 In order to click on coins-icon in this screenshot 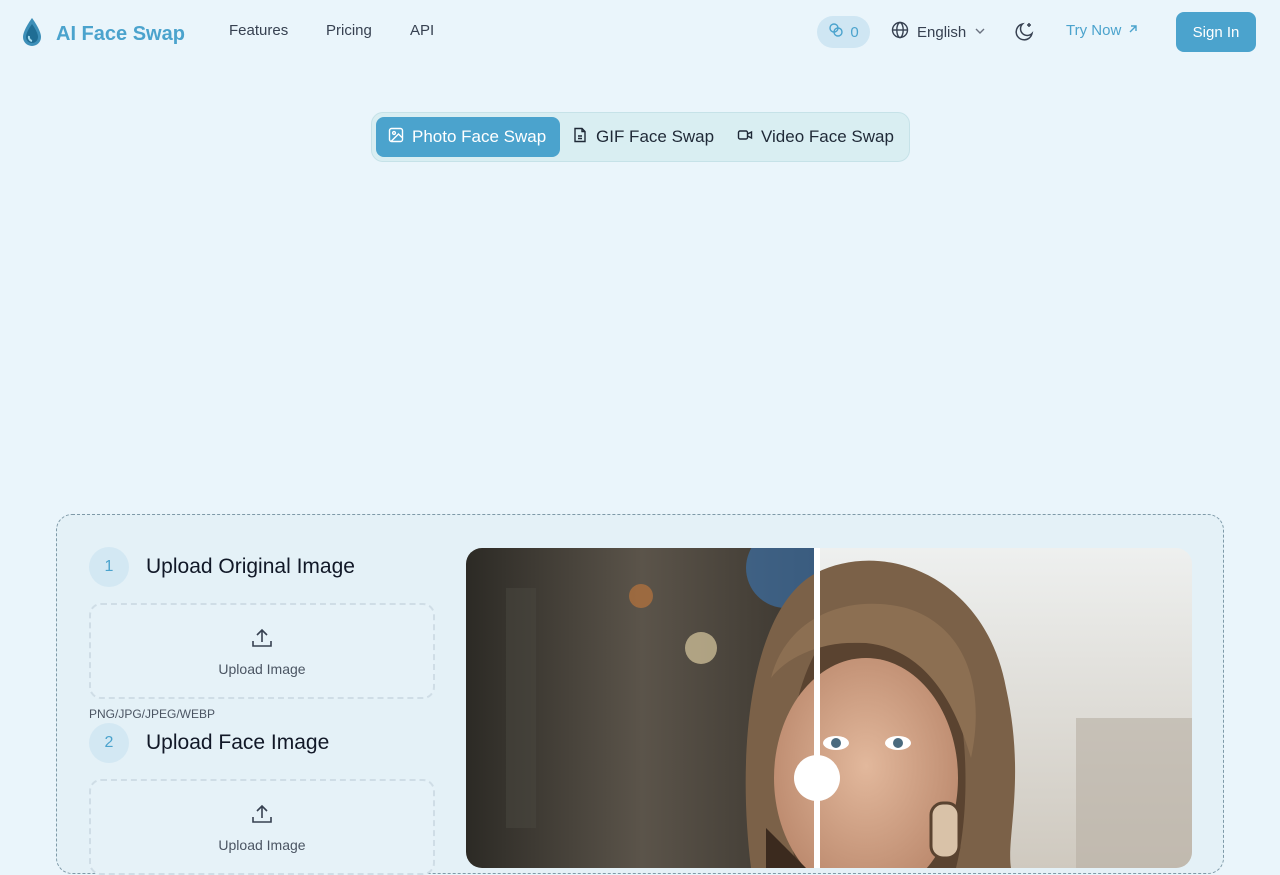, I will do `click(836, 32)`.